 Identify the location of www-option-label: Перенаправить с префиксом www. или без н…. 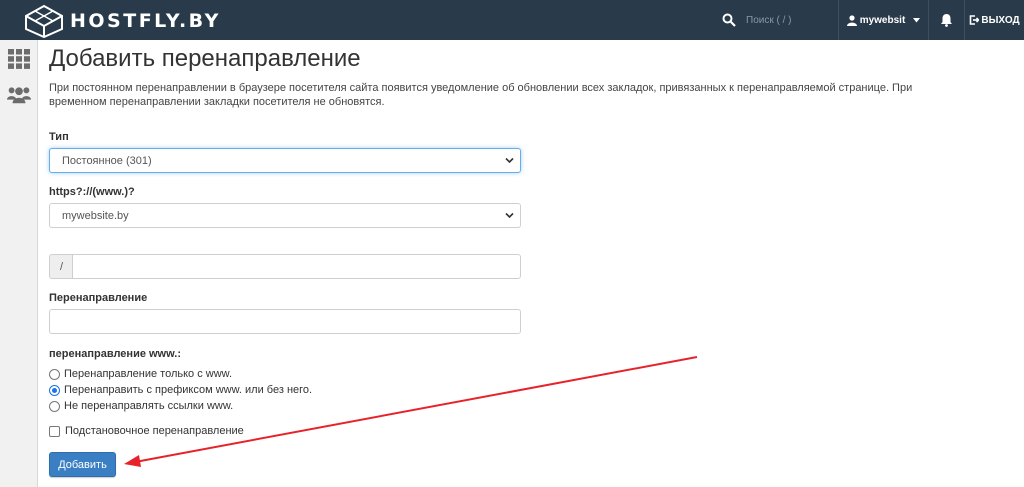
(188, 390).